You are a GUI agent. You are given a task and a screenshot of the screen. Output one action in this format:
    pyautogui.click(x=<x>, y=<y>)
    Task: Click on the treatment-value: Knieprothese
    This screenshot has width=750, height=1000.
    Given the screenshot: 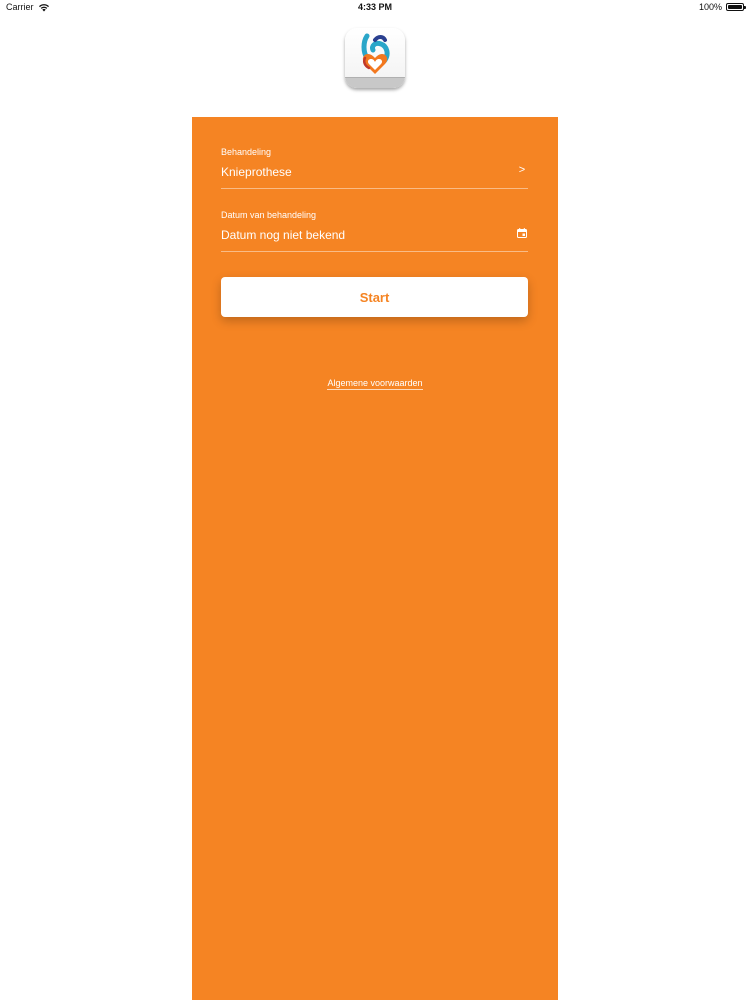 What is the action you would take?
    pyautogui.click(x=256, y=172)
    